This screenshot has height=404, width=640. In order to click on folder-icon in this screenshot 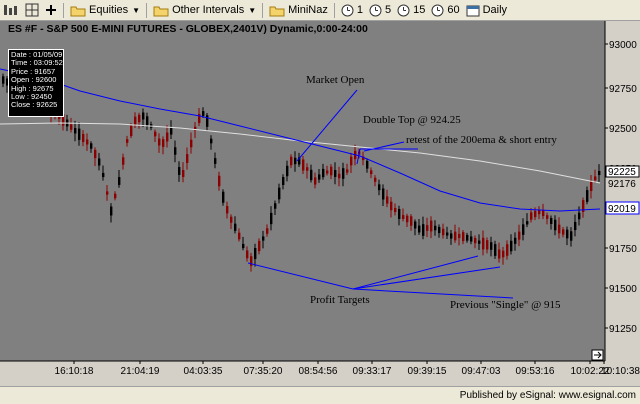, I will do `click(161, 11)`.